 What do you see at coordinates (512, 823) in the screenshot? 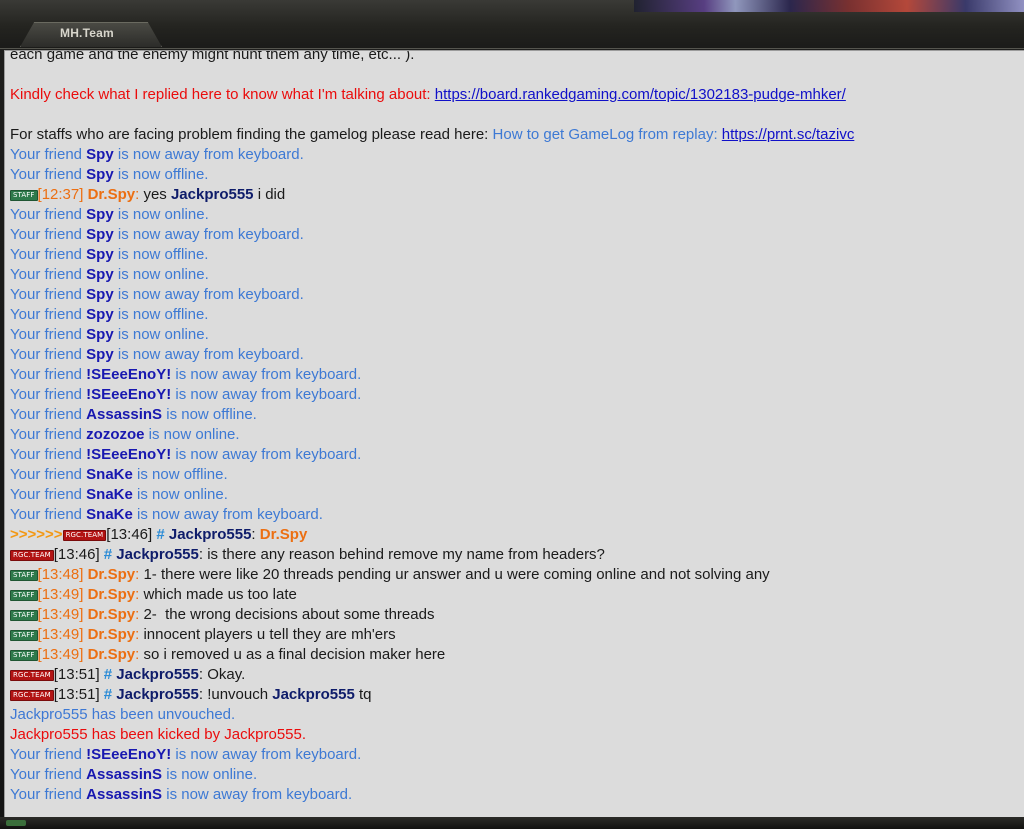
I see `bottom-border` at bounding box center [512, 823].